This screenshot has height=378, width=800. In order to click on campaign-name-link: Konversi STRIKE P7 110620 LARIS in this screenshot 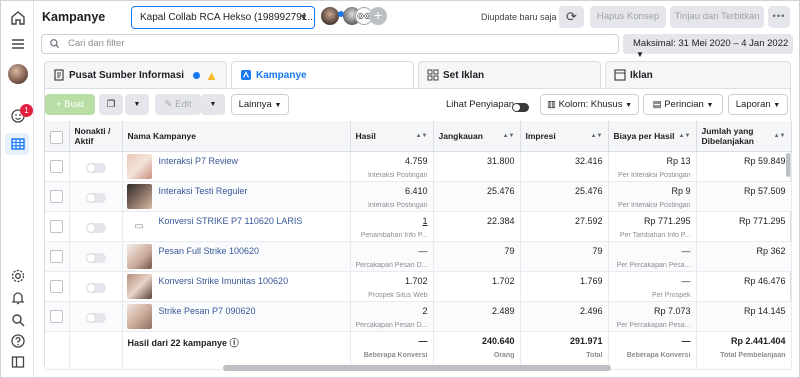, I will do `click(231, 221)`.